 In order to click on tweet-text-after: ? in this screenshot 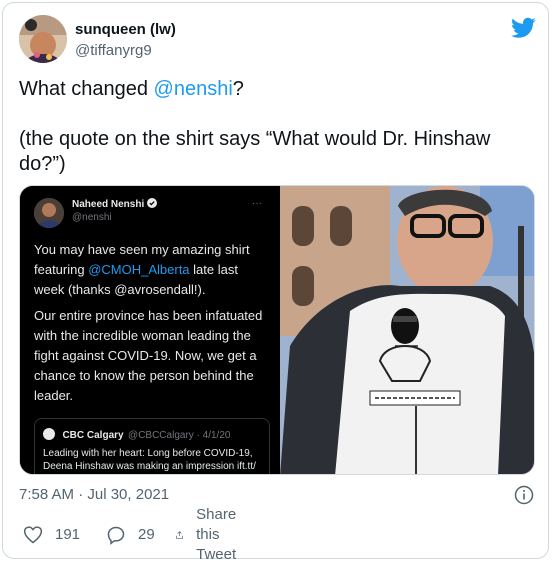, I will do `click(238, 89)`.